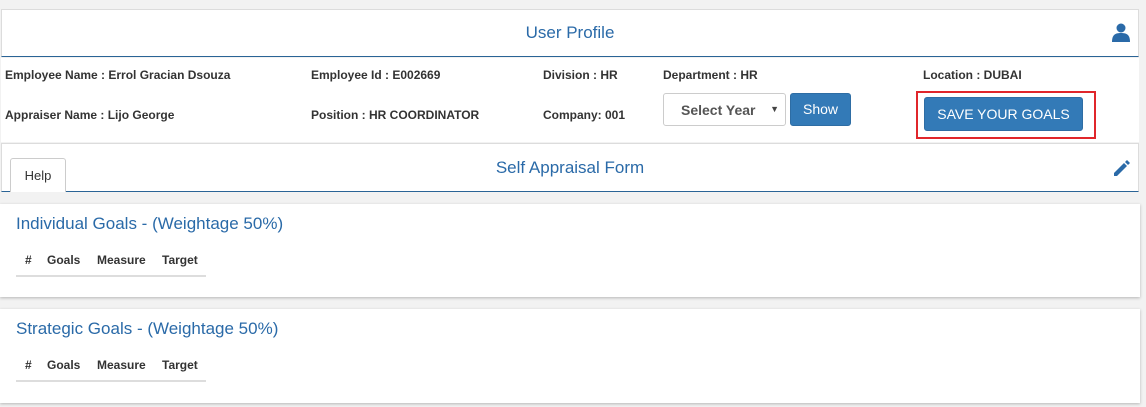 This screenshot has width=1146, height=407. I want to click on individual-goals-title: Individual Goals - (Weightage 50%), so click(150, 223).